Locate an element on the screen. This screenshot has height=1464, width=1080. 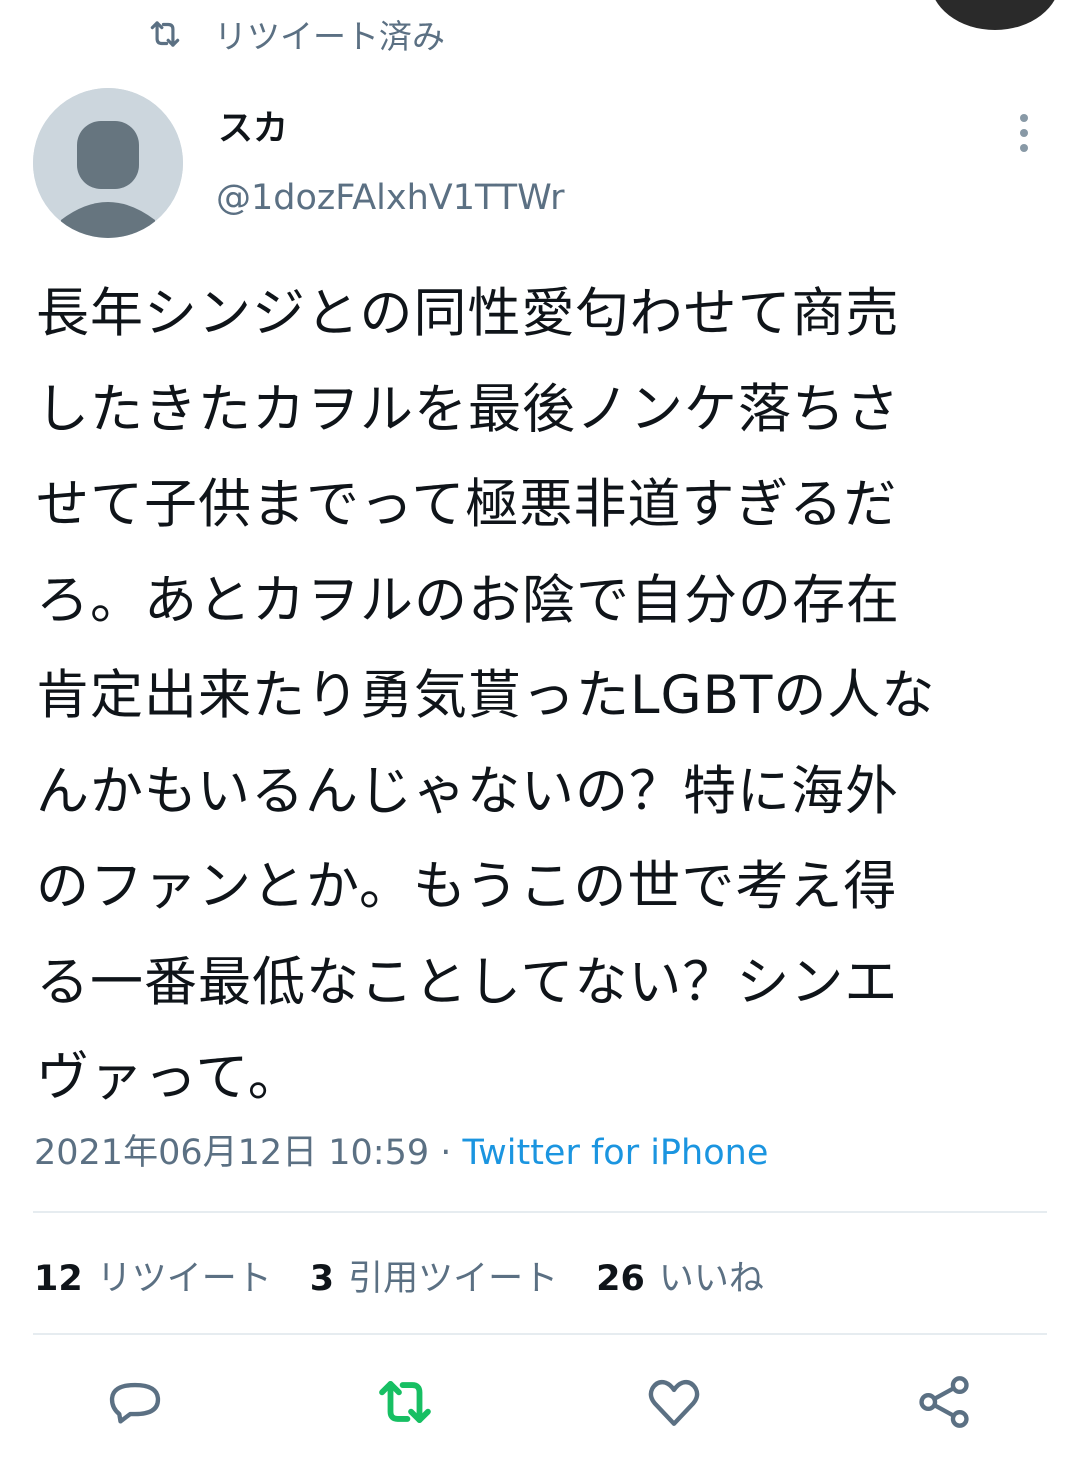
like-count-label: いいね is located at coordinates (711, 1278).